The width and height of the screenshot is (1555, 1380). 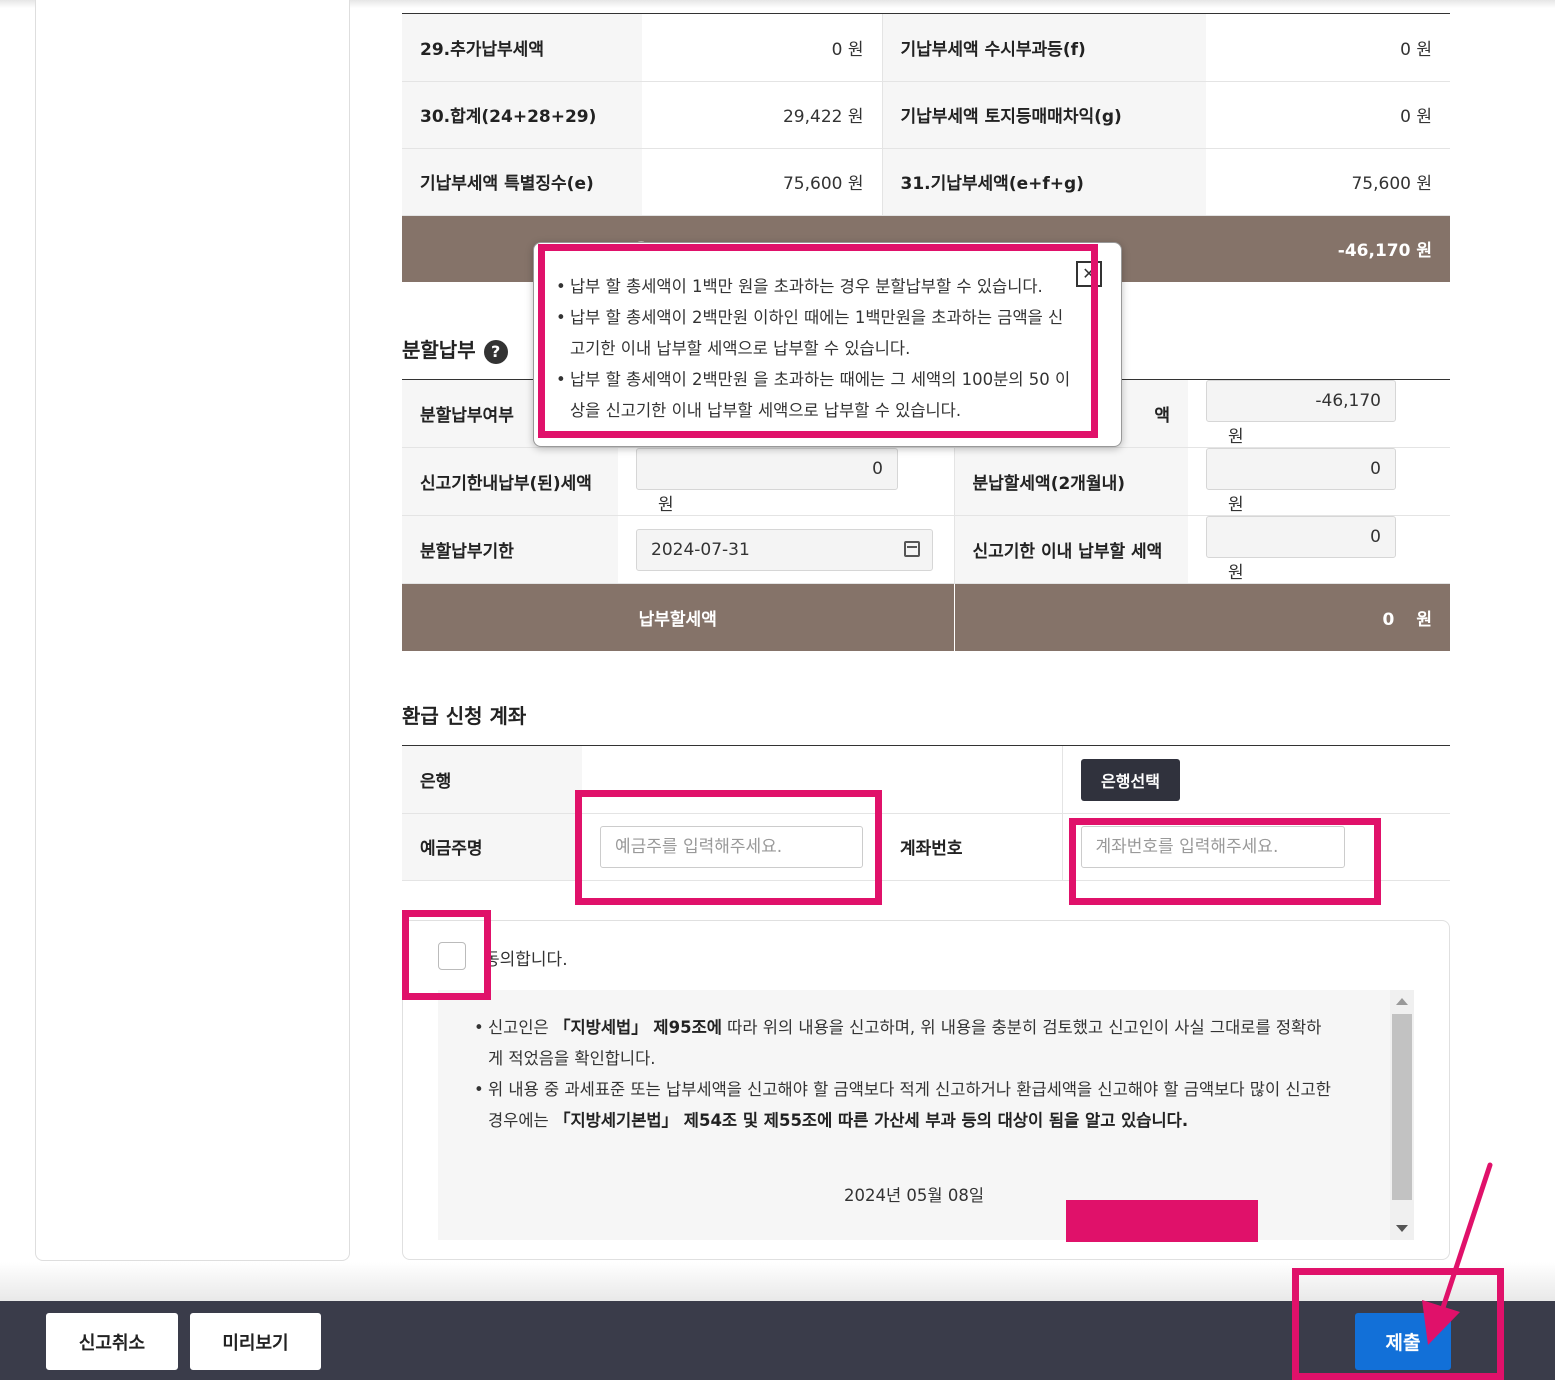 I want to click on table-row: 신고기한내납부(된)세액 0원 분납할세액(2개월내) 0원, so click(x=926, y=481).